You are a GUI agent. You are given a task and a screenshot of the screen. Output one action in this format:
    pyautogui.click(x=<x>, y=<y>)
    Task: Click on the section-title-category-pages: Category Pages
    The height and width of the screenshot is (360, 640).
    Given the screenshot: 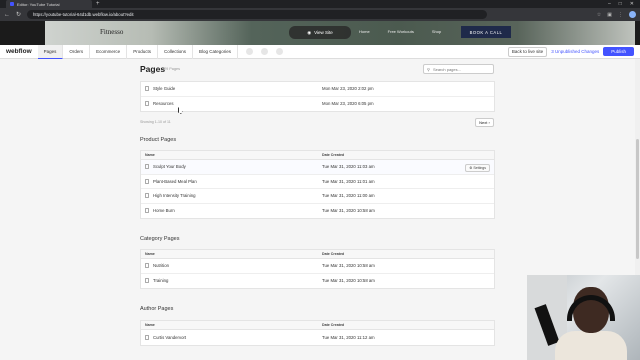 What is the action you would take?
    pyautogui.click(x=160, y=239)
    